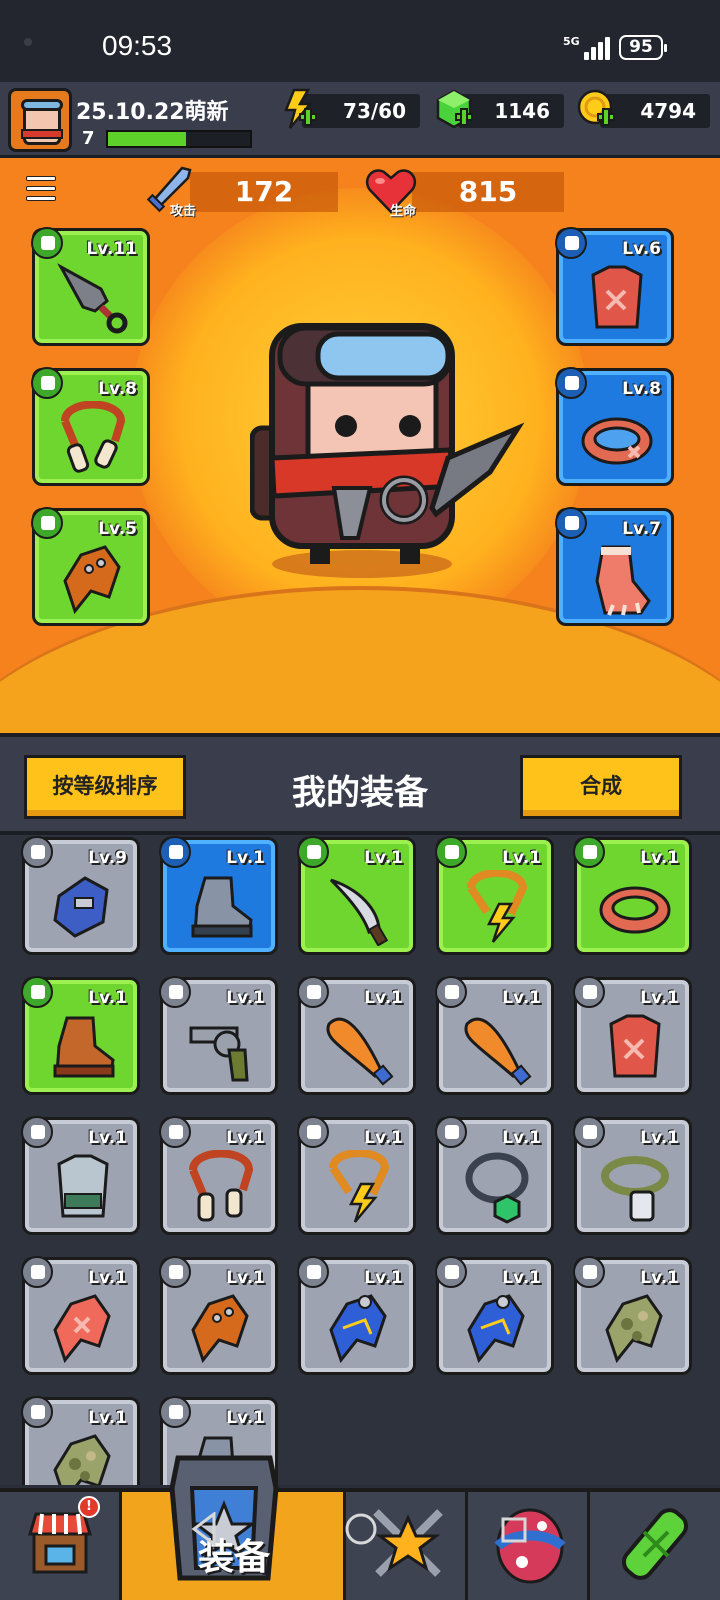 Image resolution: width=720 pixels, height=1600 pixels. What do you see at coordinates (361, 1529) in the screenshot?
I see `home-gesture-icon` at bounding box center [361, 1529].